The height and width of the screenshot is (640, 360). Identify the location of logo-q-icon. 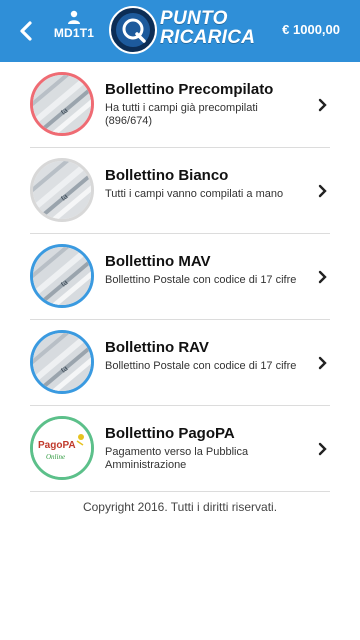
(133, 30).